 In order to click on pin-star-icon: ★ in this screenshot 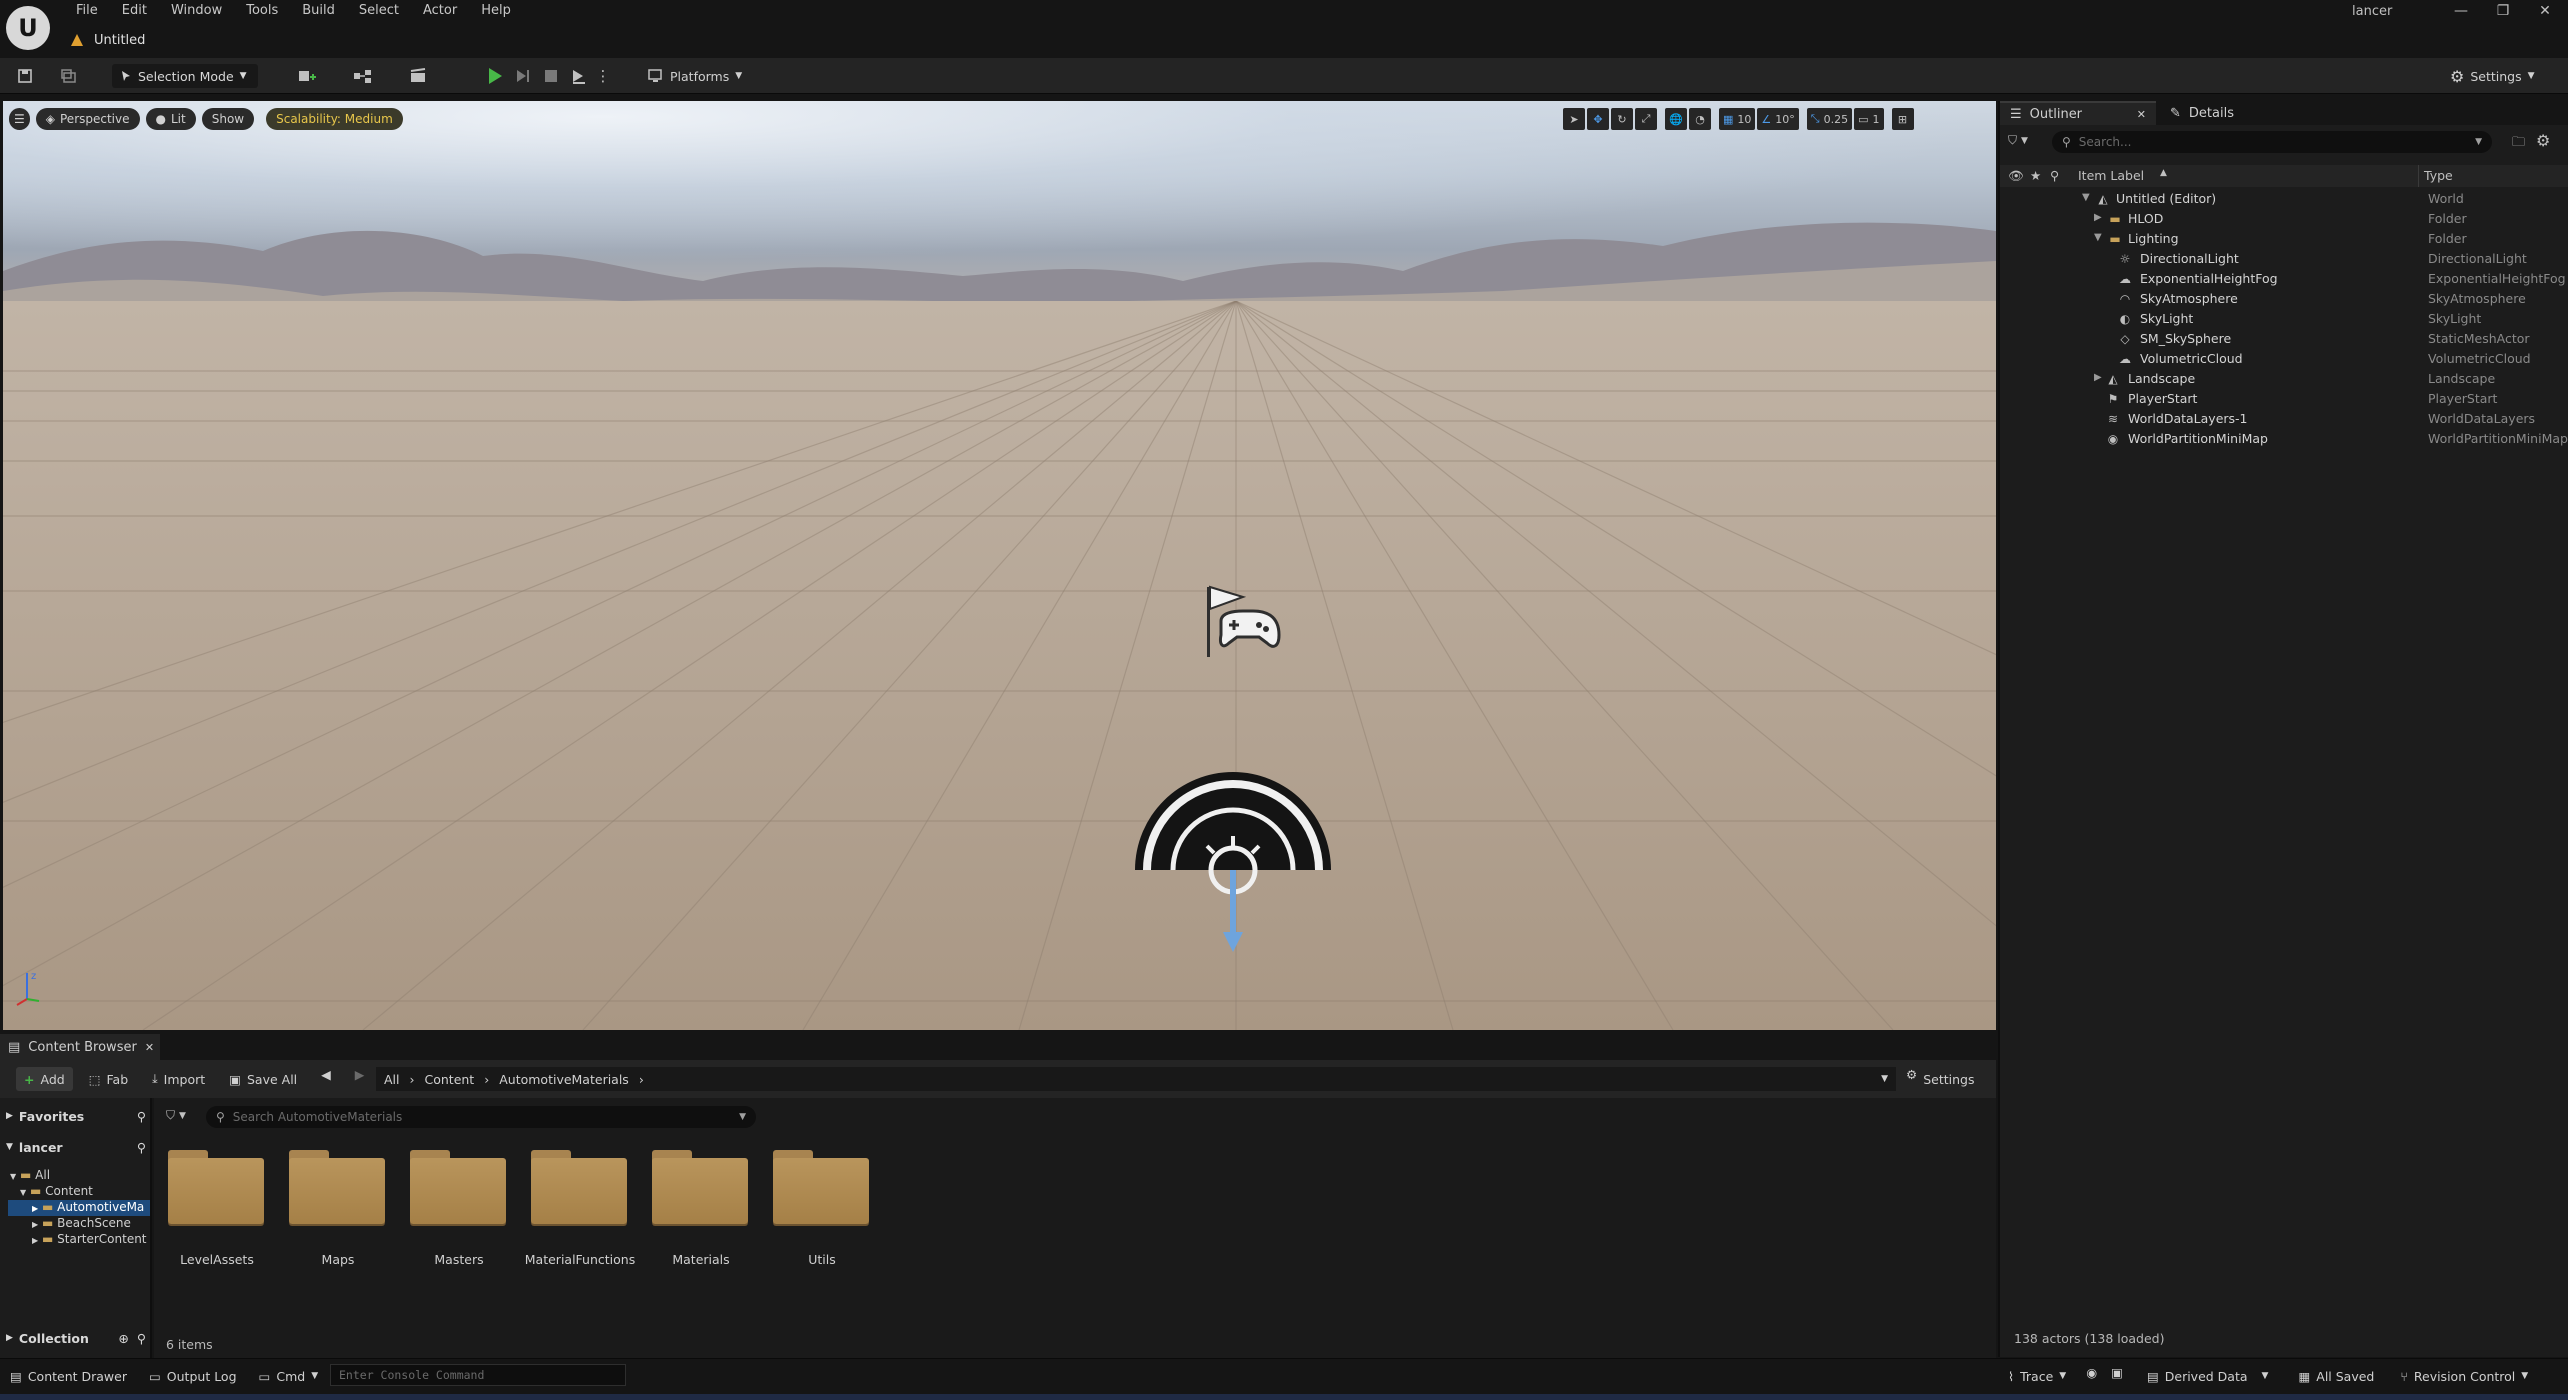, I will do `click(2035, 175)`.